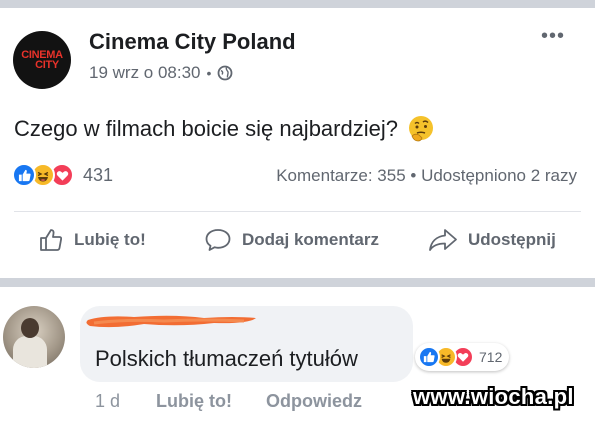 Image resolution: width=595 pixels, height=421 pixels. I want to click on post-meta: 19 wrz o 08:30 •, so click(161, 73).